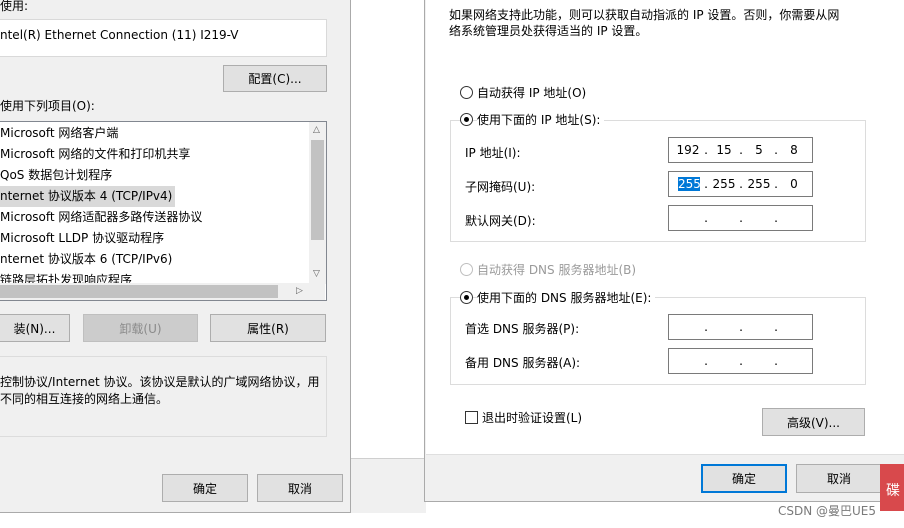 This screenshot has height=528, width=904. What do you see at coordinates (119, 35) in the screenshot?
I see `adapter-name: ntel(R) Ethernet Connection (11) I219-V` at bounding box center [119, 35].